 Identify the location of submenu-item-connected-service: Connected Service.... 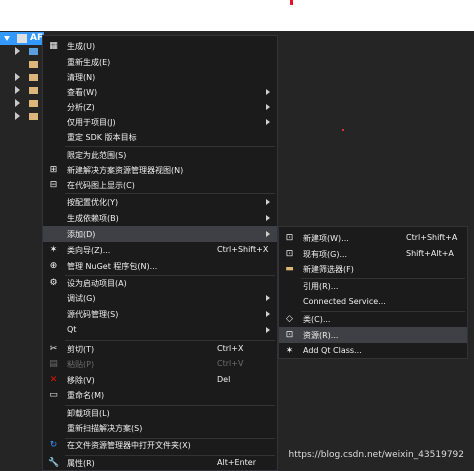
(373, 302).